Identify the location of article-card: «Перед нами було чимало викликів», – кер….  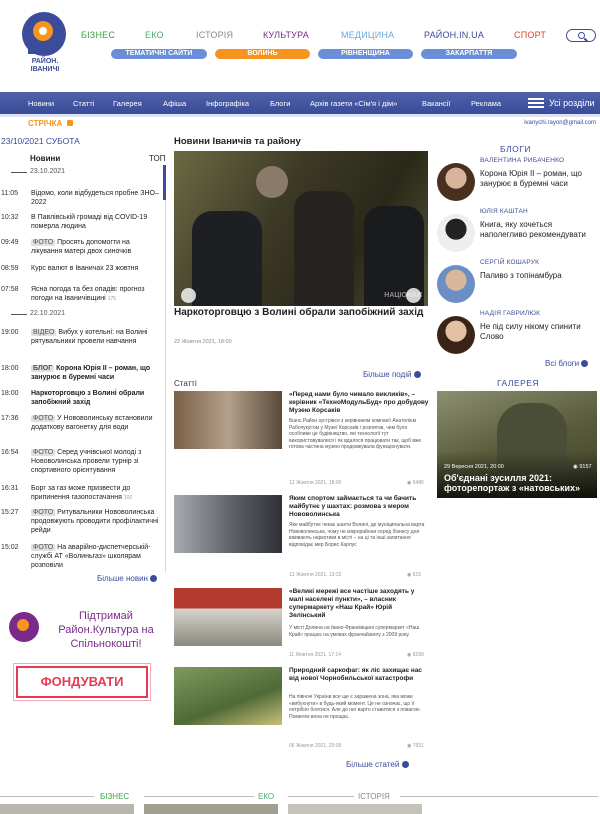
(302, 438).